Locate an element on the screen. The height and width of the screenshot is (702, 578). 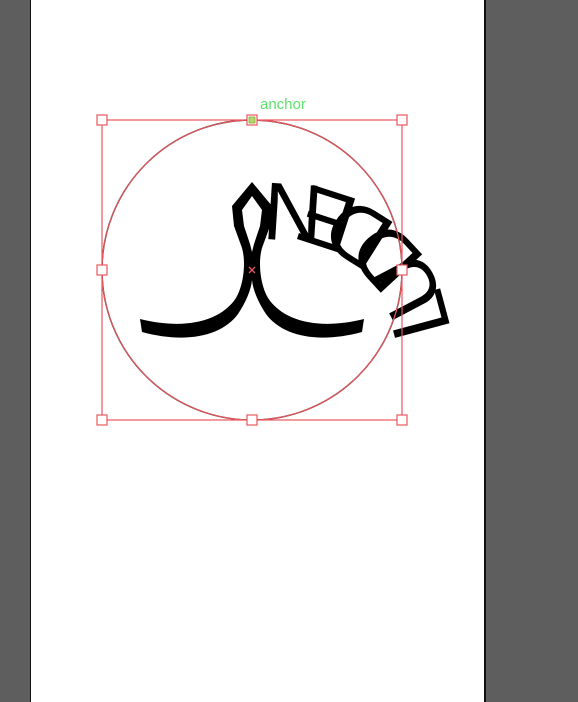
handle-middle-left is located at coordinates (102, 270).